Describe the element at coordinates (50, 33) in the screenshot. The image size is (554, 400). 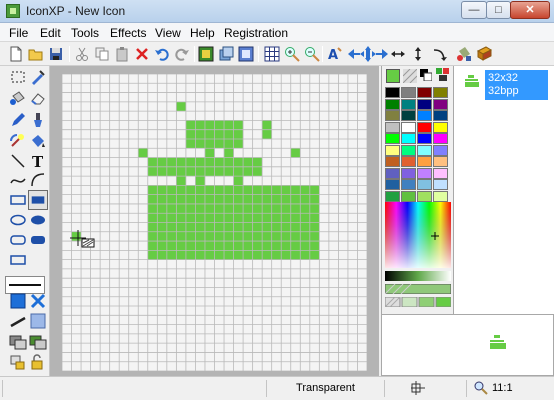
I see `menu-edit: Edit` at that location.